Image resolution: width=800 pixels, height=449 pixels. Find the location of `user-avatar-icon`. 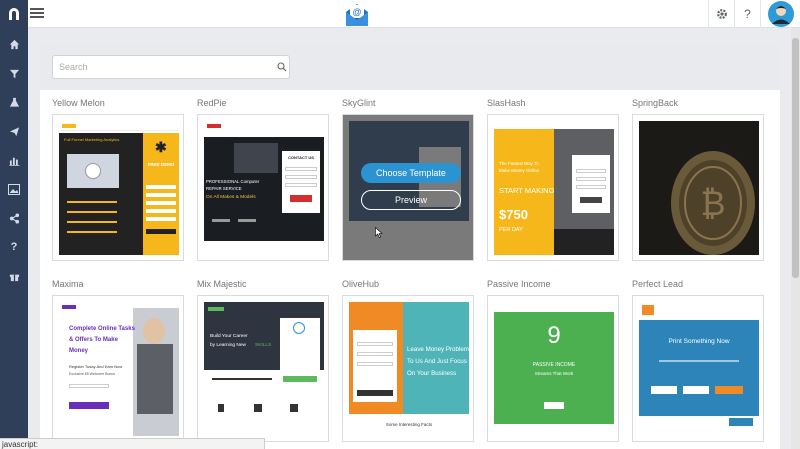

user-avatar-icon is located at coordinates (780, 14).